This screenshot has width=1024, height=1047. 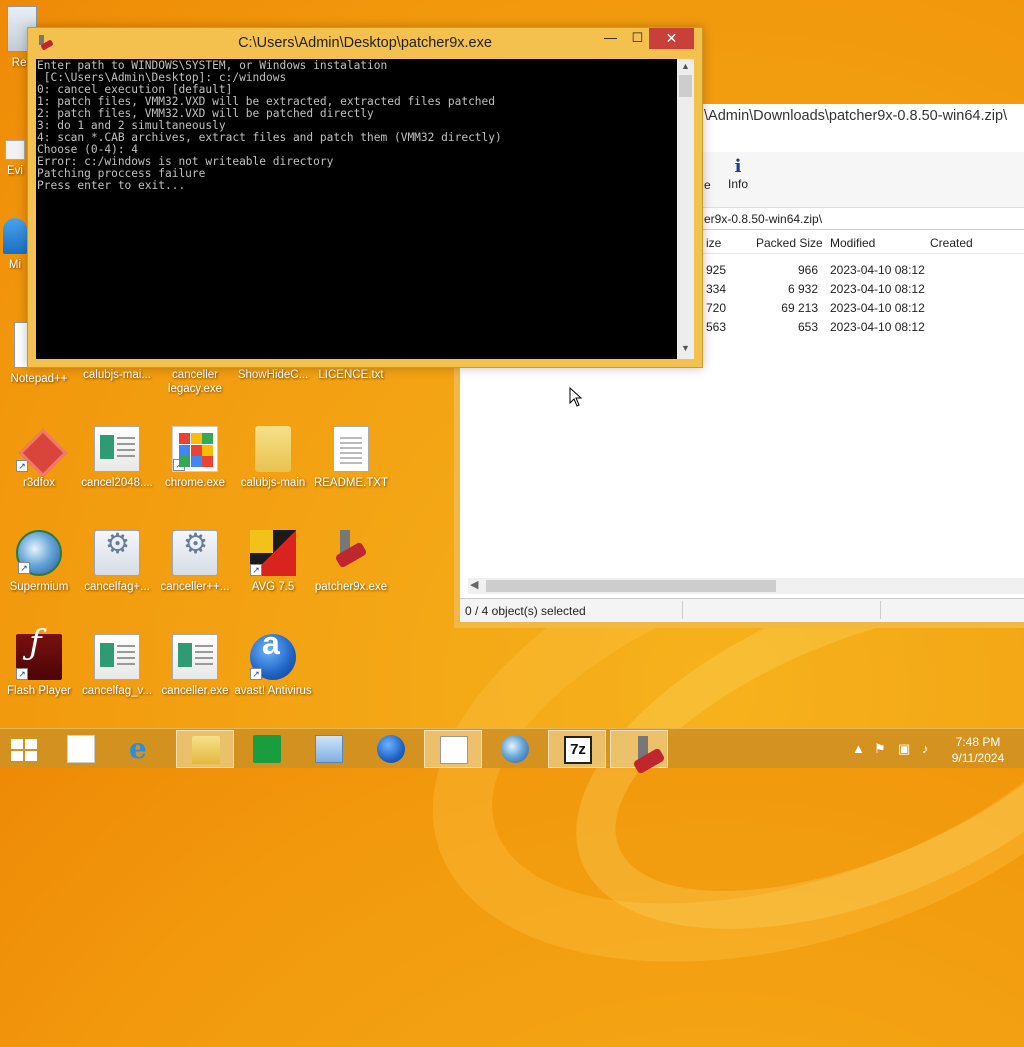 I want to click on 7zip-icon: 7z, so click(x=578, y=750).